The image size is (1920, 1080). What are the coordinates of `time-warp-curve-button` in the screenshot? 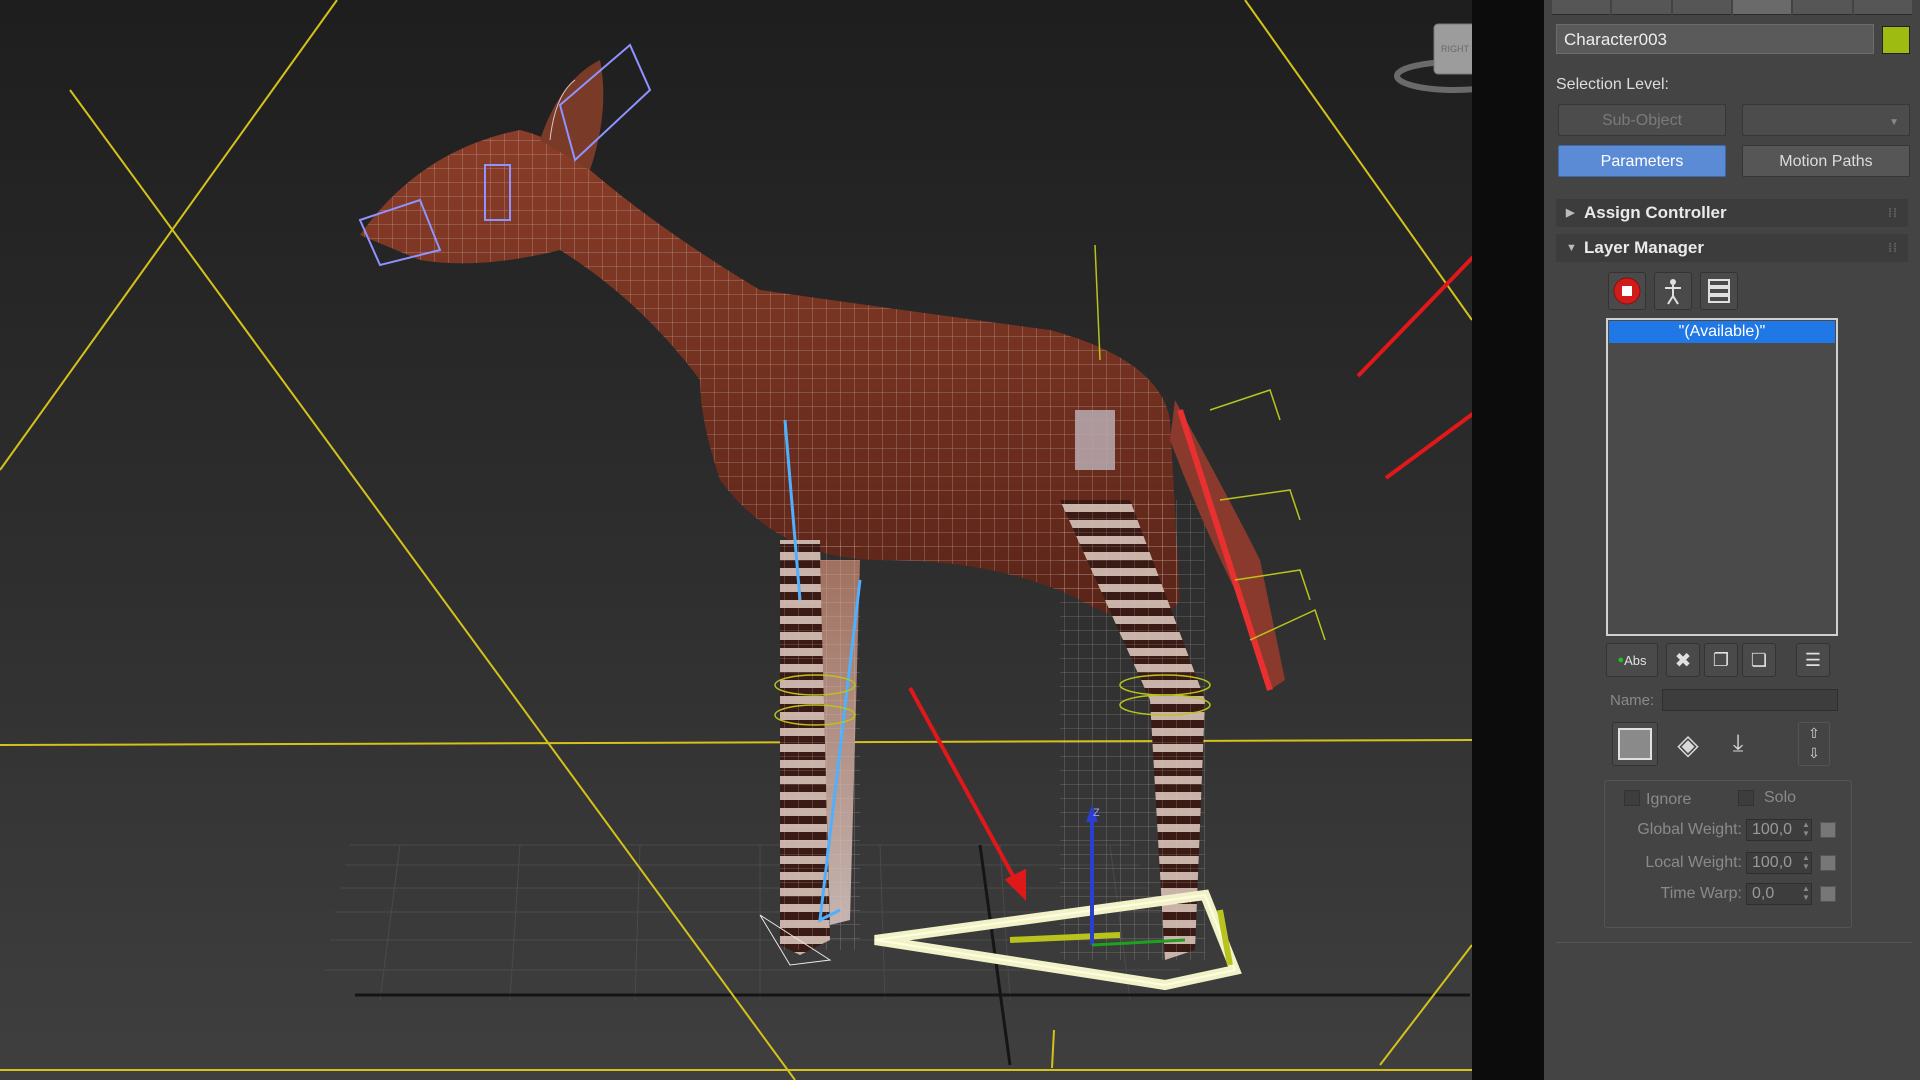 It's located at (1828, 894).